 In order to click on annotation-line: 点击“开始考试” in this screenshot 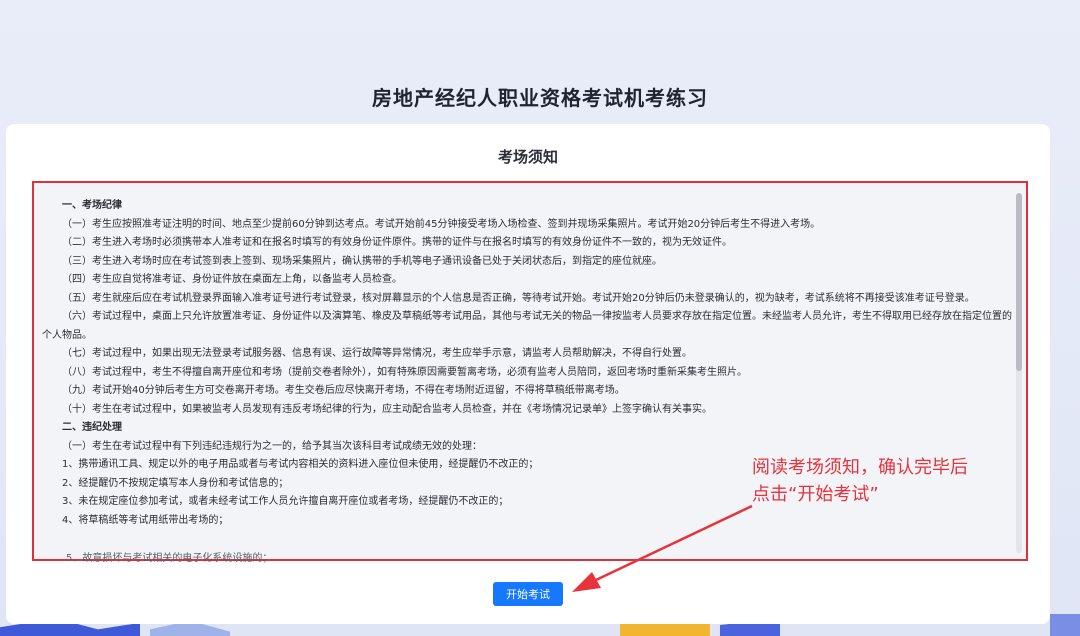, I will do `click(815, 494)`.